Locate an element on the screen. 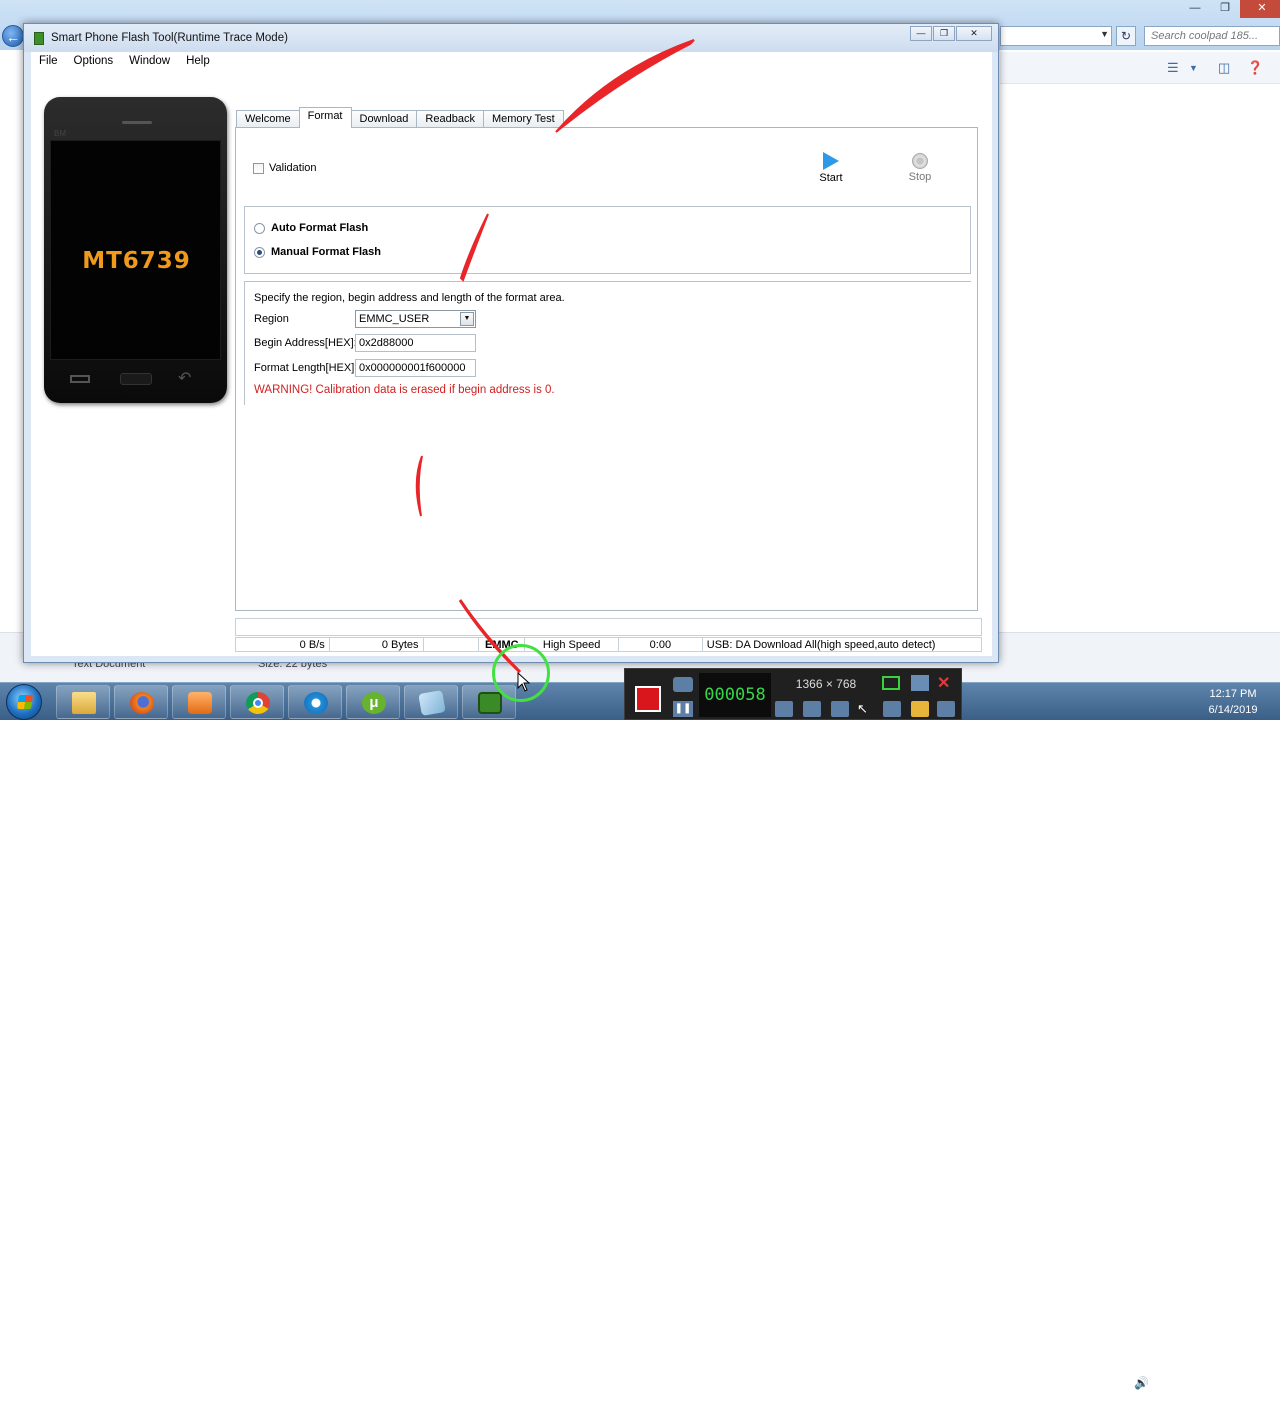  volume-icon: 🔊 is located at coordinates (1141, 1383).